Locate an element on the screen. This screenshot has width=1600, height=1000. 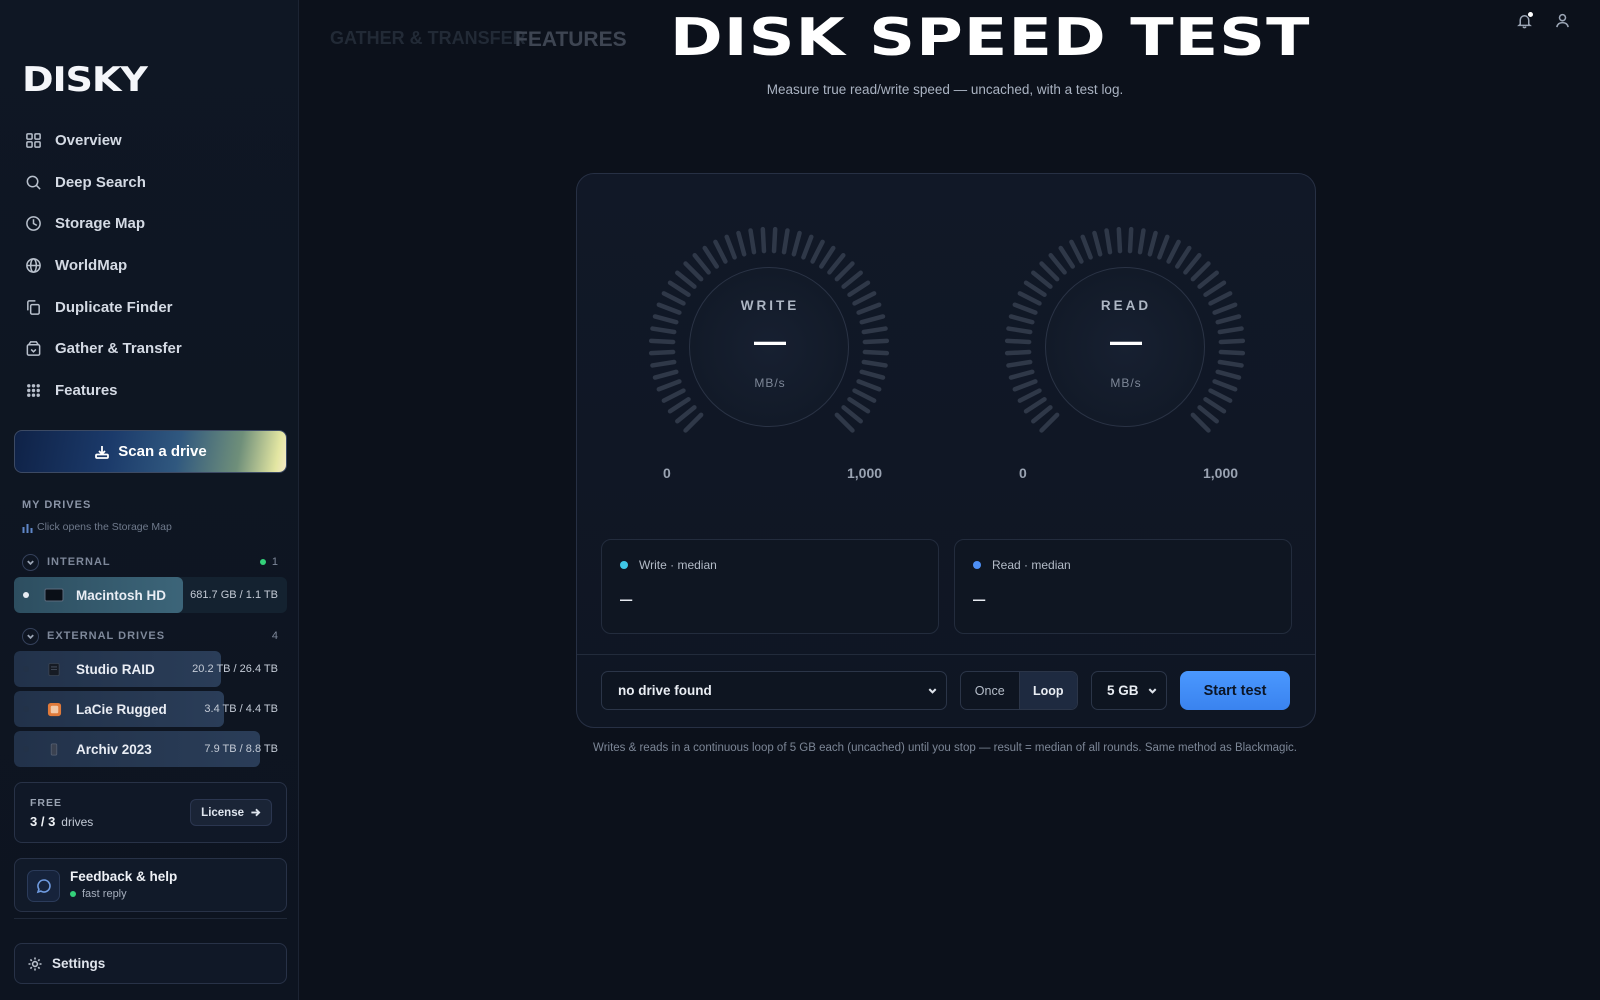
feedback-help-button: Feedback & help fast reply is located at coordinates (150, 885).